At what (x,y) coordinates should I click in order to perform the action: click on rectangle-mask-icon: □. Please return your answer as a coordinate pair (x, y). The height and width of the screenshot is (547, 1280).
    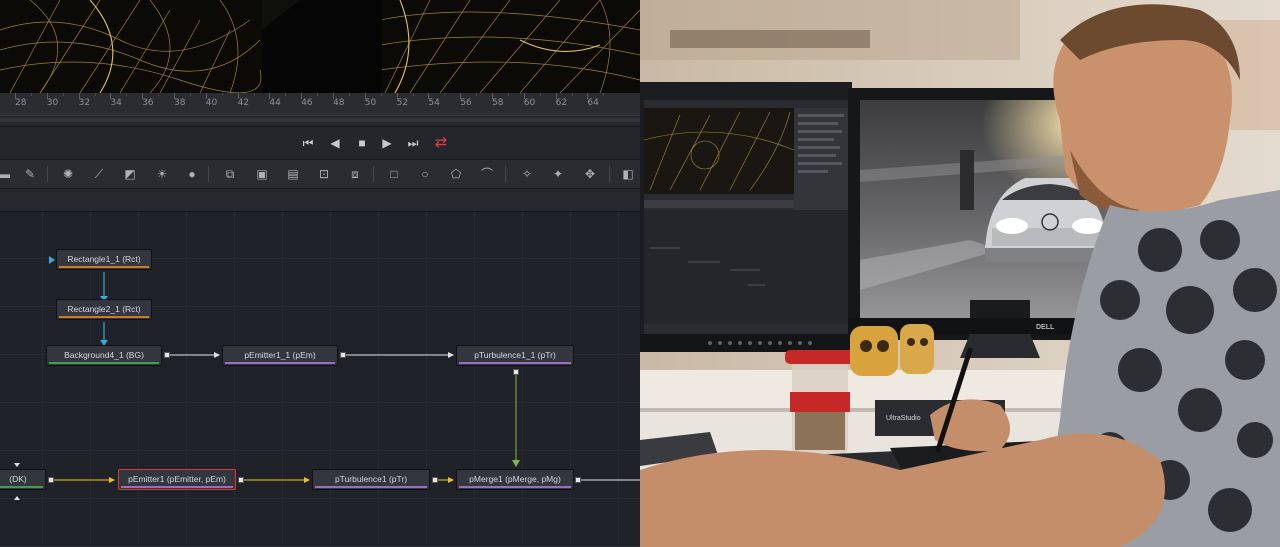
    Looking at the image, I should click on (394, 174).